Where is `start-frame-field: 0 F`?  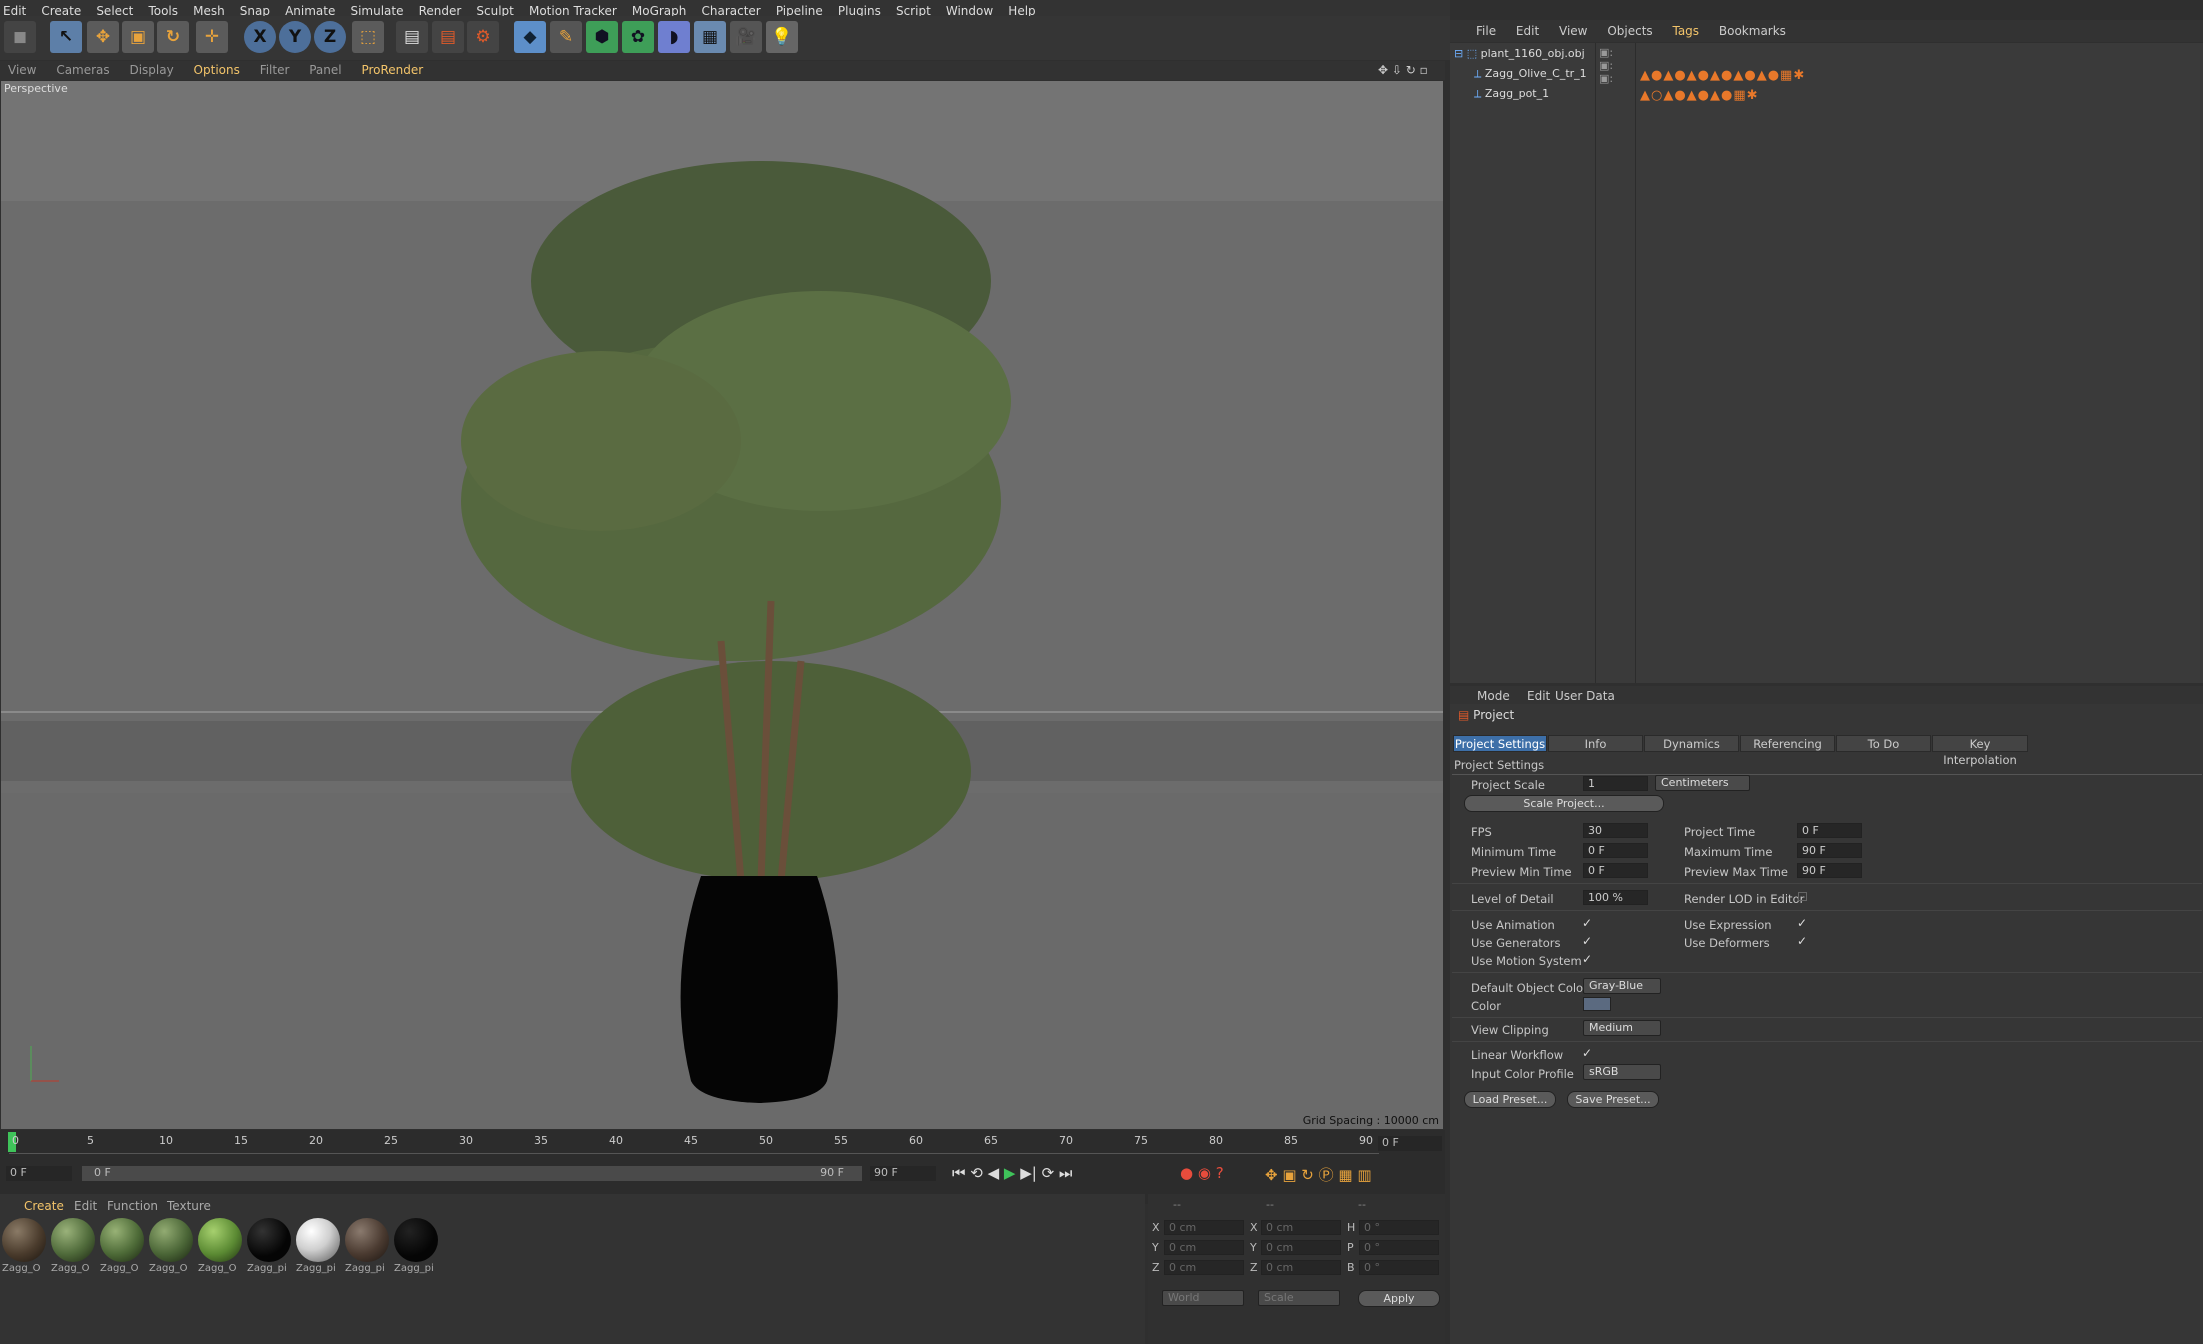 start-frame-field: 0 F is located at coordinates (39, 1173).